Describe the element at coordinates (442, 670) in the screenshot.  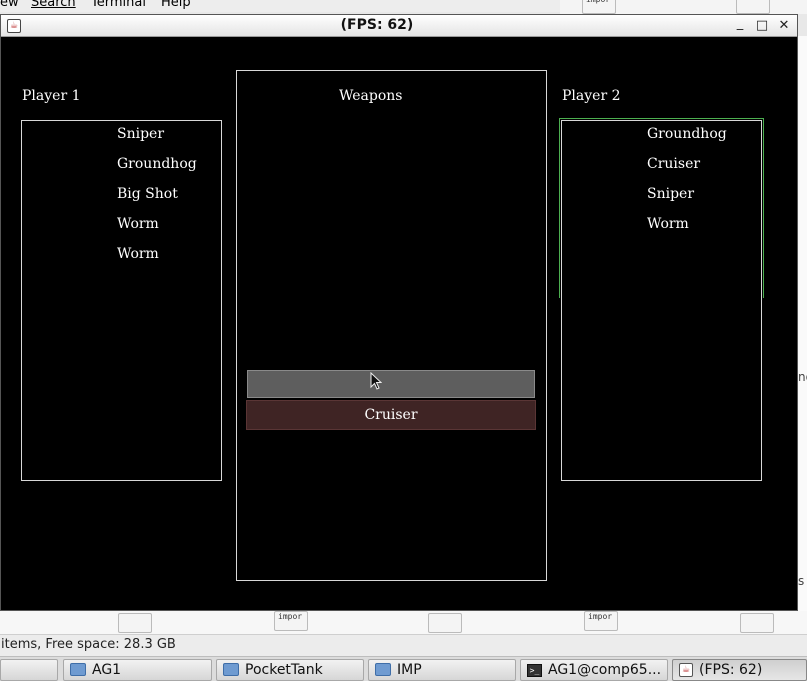
I see `taskbar-item-imp: IMP` at that location.